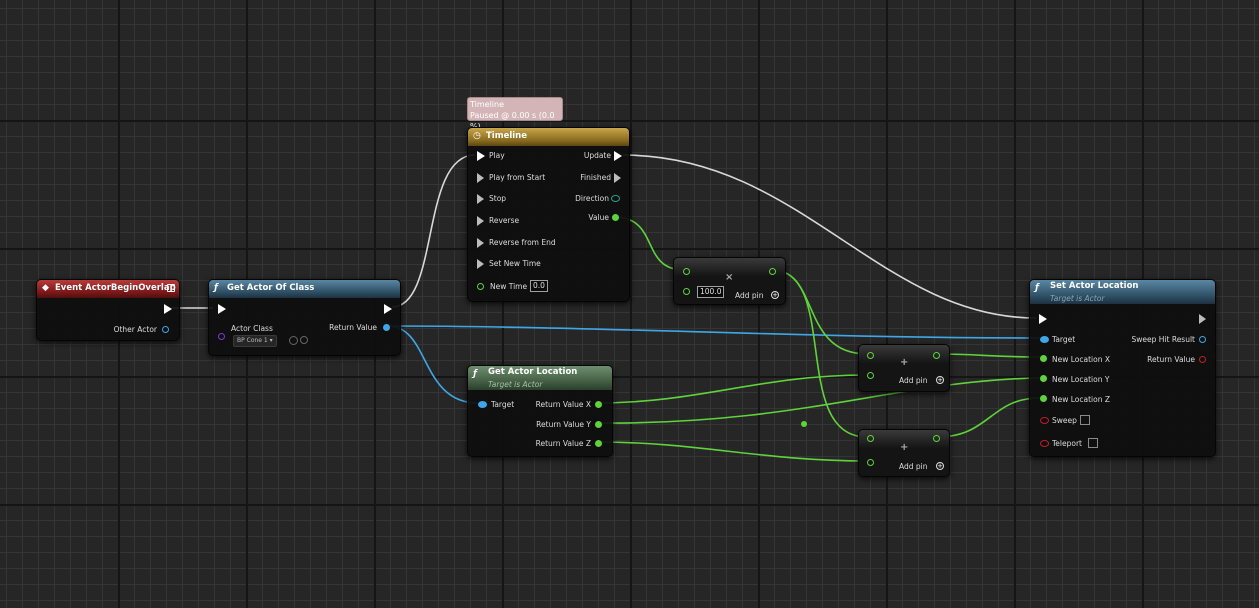  I want to click on sweep-label: Sweep, so click(1064, 420).